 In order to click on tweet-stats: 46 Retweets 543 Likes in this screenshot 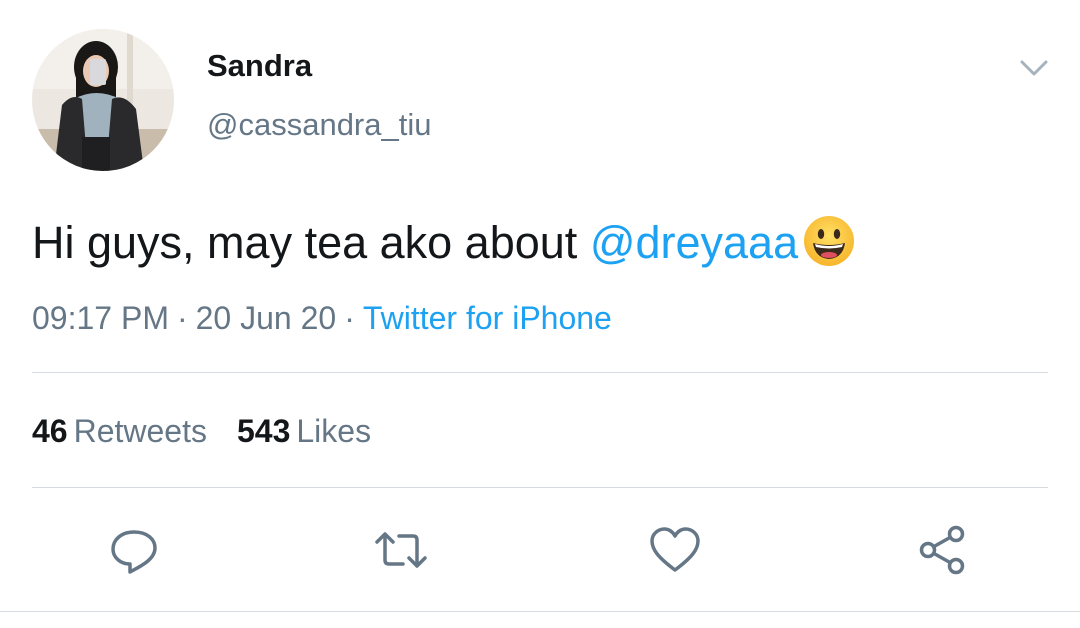, I will do `click(216, 431)`.